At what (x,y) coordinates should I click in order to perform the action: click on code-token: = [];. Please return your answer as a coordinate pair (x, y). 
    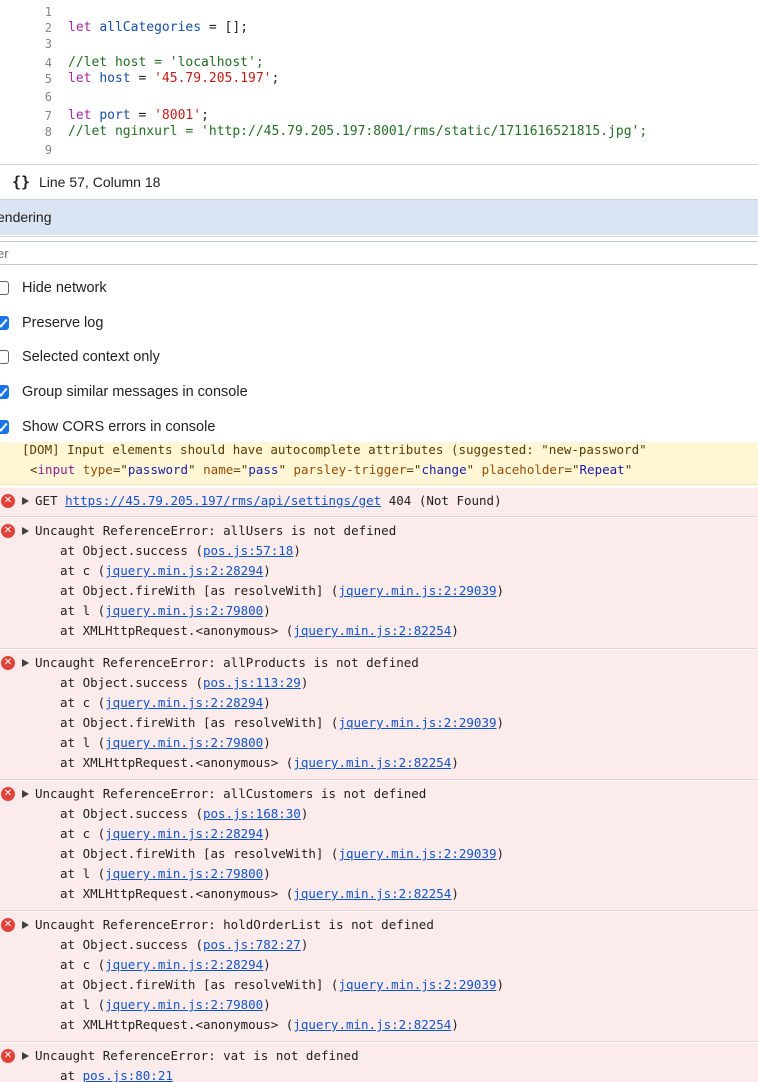
    Looking at the image, I should click on (225, 27).